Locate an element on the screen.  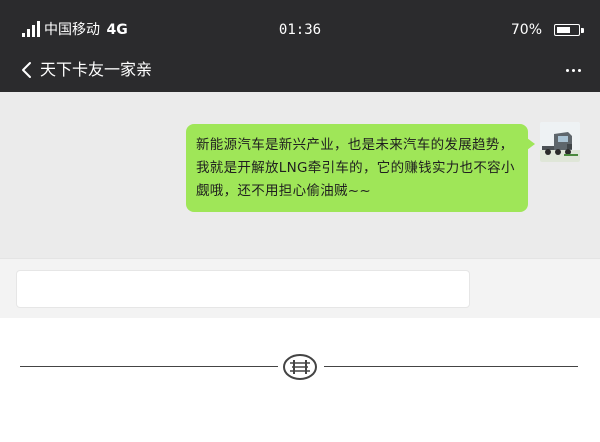
chat-header: 天下卡友一家亲 is located at coordinates (300, 70).